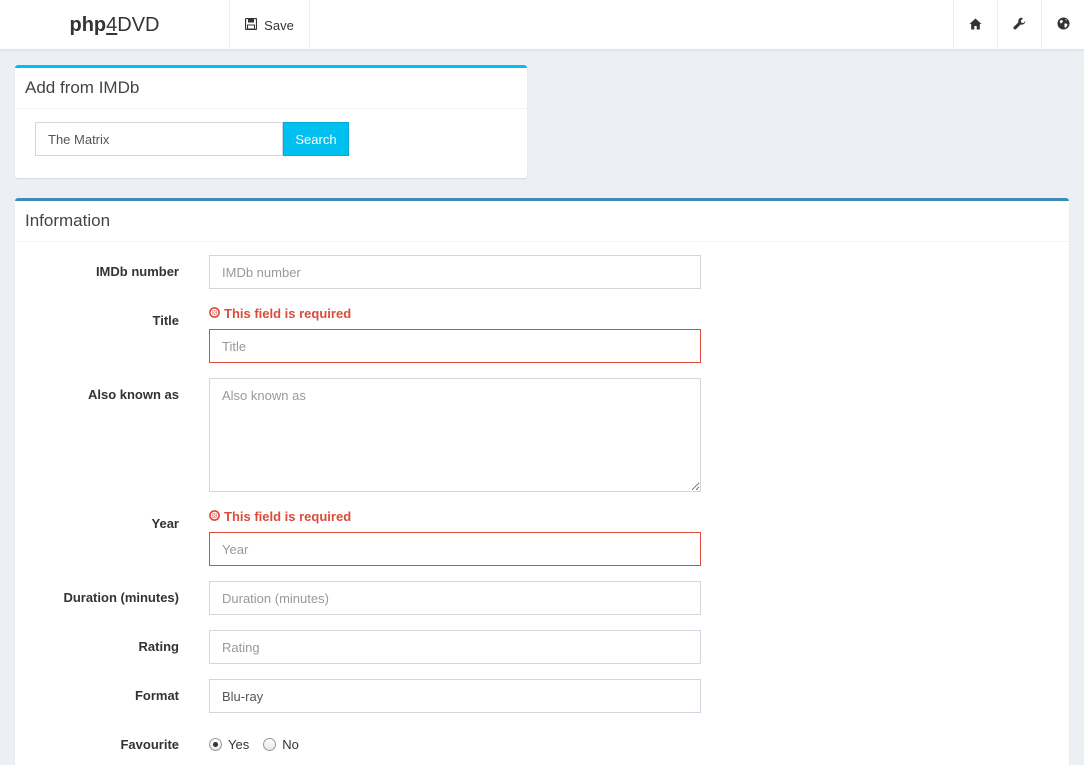 This screenshot has width=1084, height=765. I want to click on brand-logo: php 4 DVD, so click(115, 25).